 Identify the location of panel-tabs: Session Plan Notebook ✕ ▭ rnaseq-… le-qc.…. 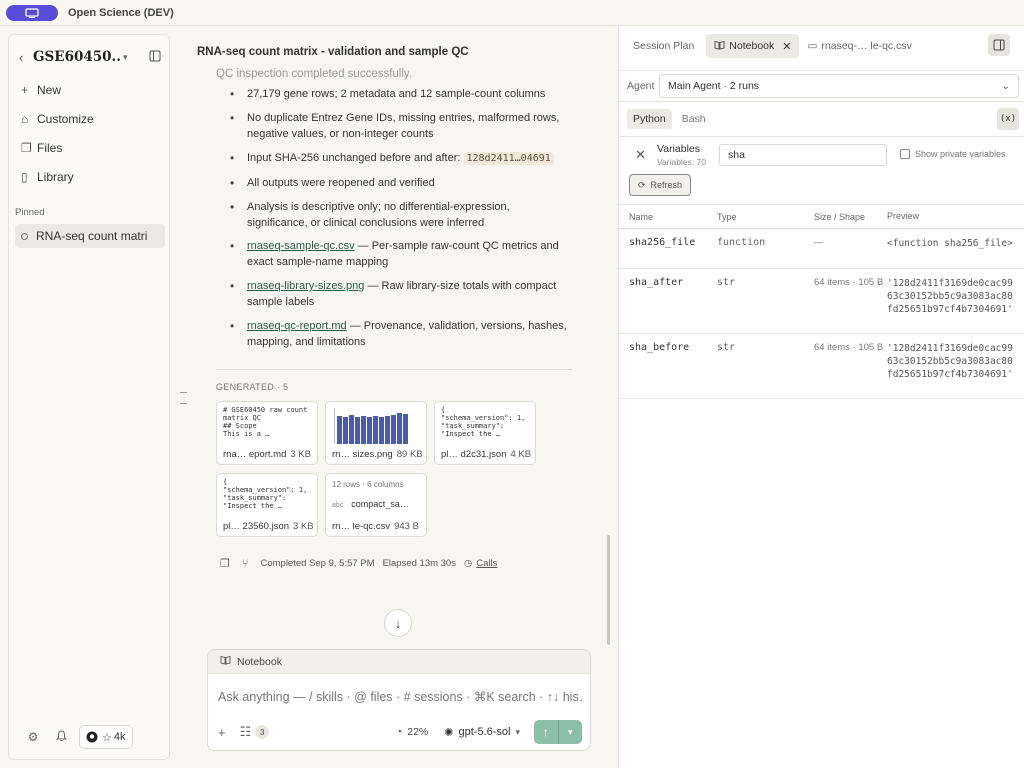
(821, 46).